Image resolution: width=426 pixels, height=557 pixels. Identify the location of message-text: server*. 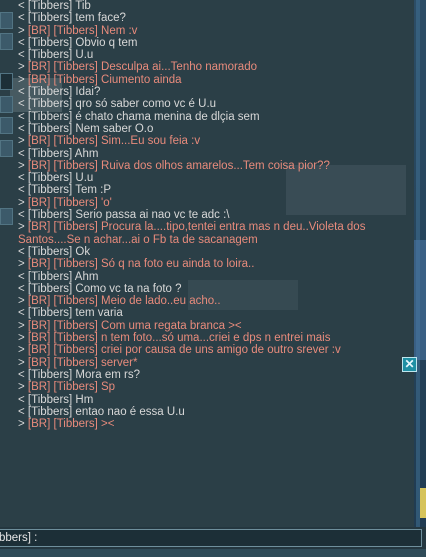
(117, 362).